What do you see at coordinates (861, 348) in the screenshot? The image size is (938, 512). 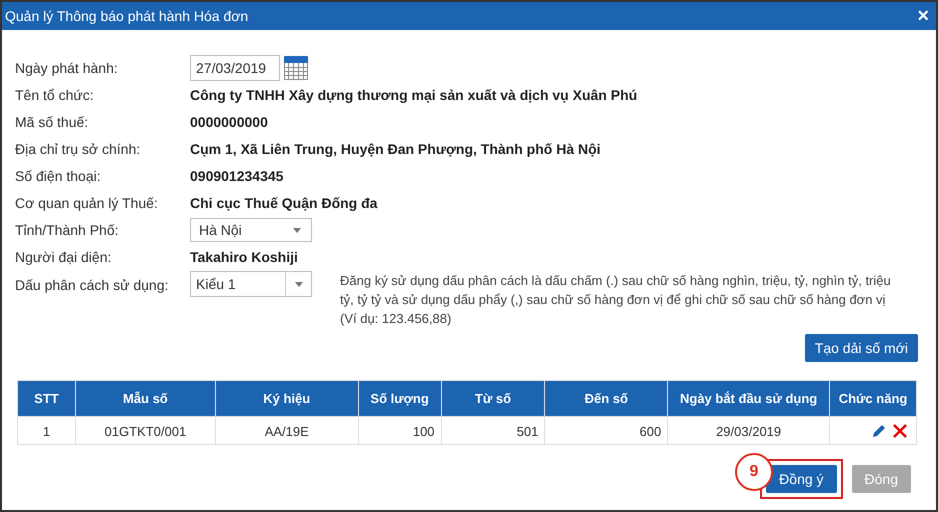 I see `create-range-button: Tạo dải số mới` at bounding box center [861, 348].